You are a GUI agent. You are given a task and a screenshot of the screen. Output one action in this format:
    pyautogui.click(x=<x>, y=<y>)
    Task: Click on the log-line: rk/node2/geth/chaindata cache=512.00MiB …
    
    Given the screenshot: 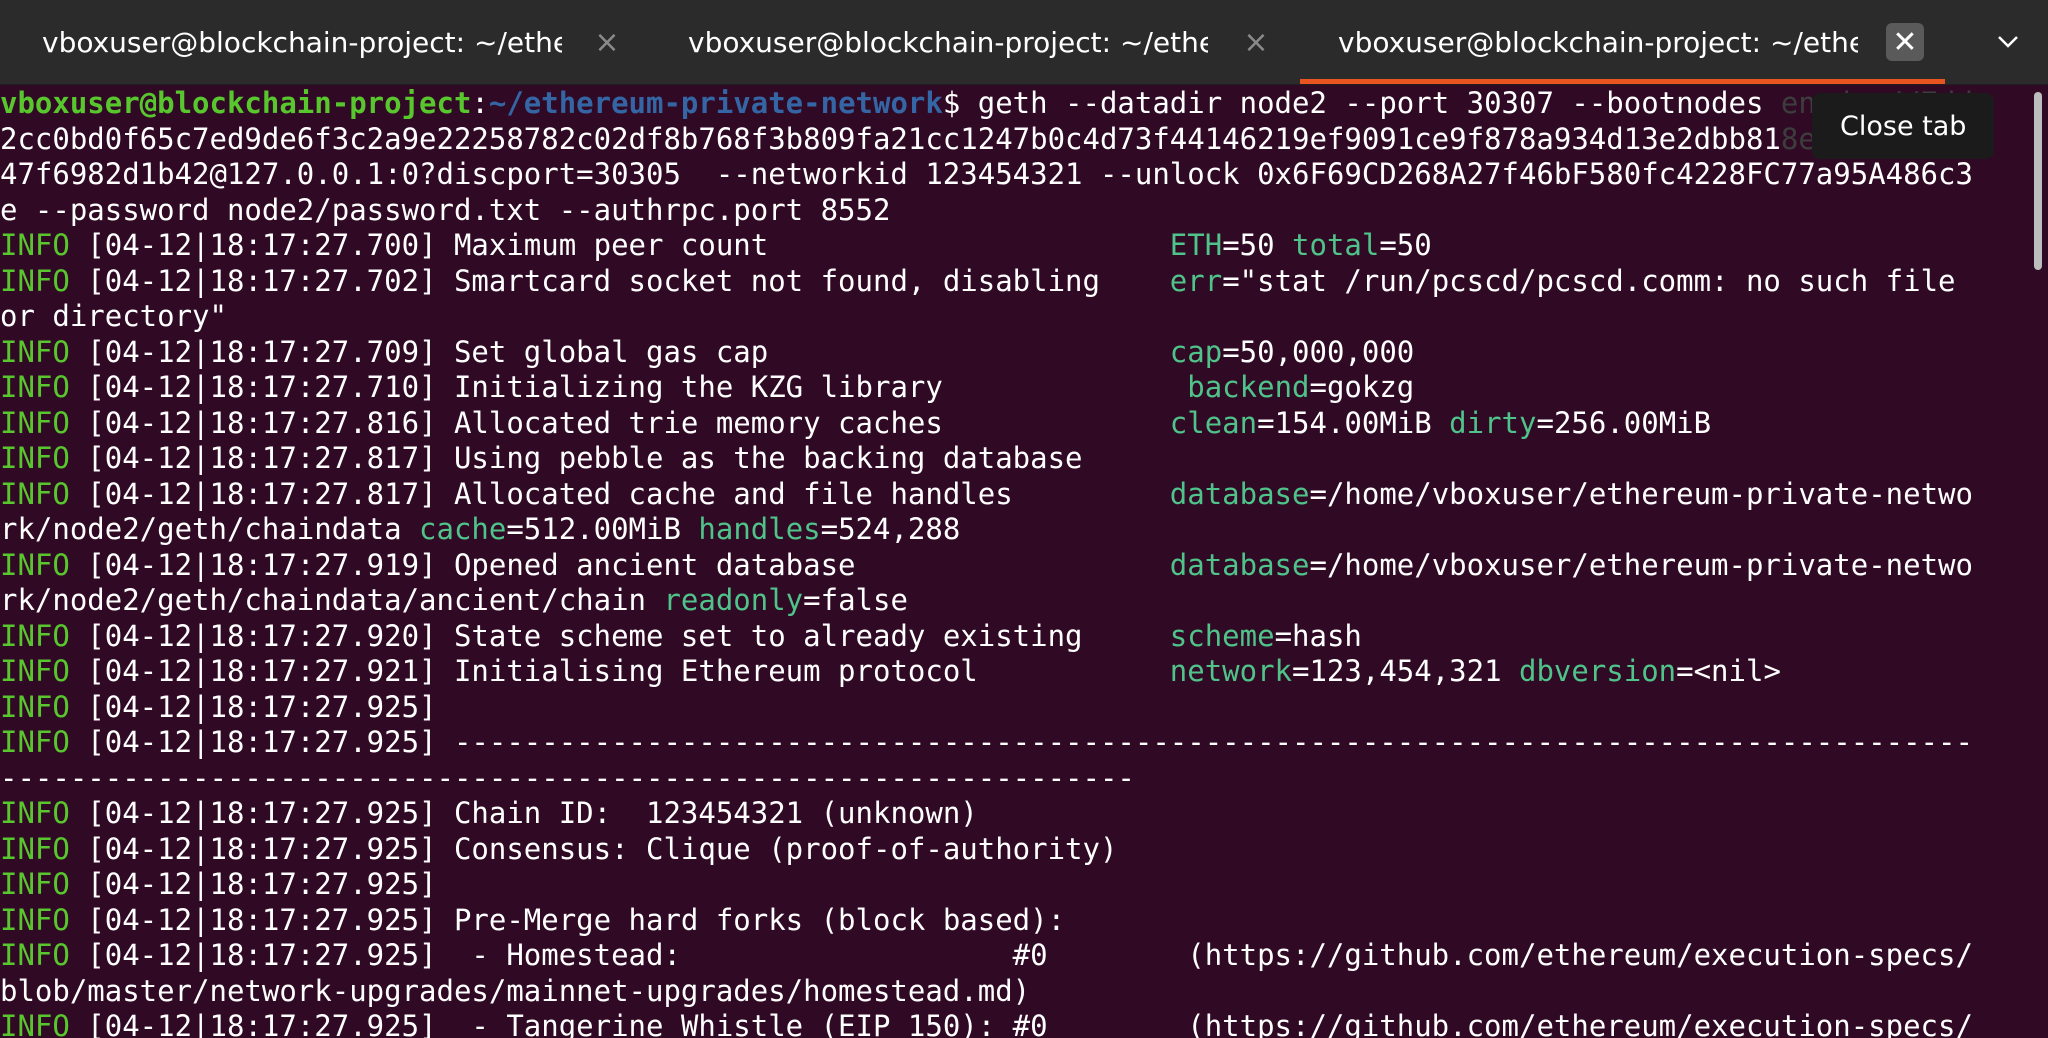 What is the action you would take?
    pyautogui.click(x=480, y=529)
    